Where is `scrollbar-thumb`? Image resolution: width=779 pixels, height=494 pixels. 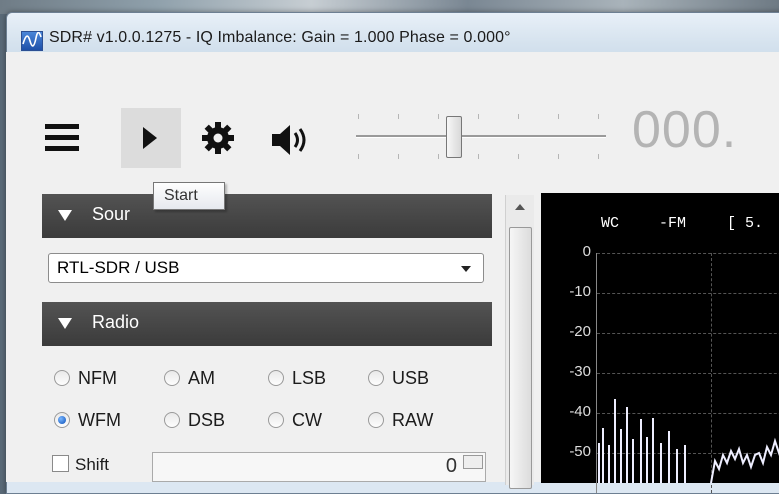
scrollbar-thumb is located at coordinates (520, 358).